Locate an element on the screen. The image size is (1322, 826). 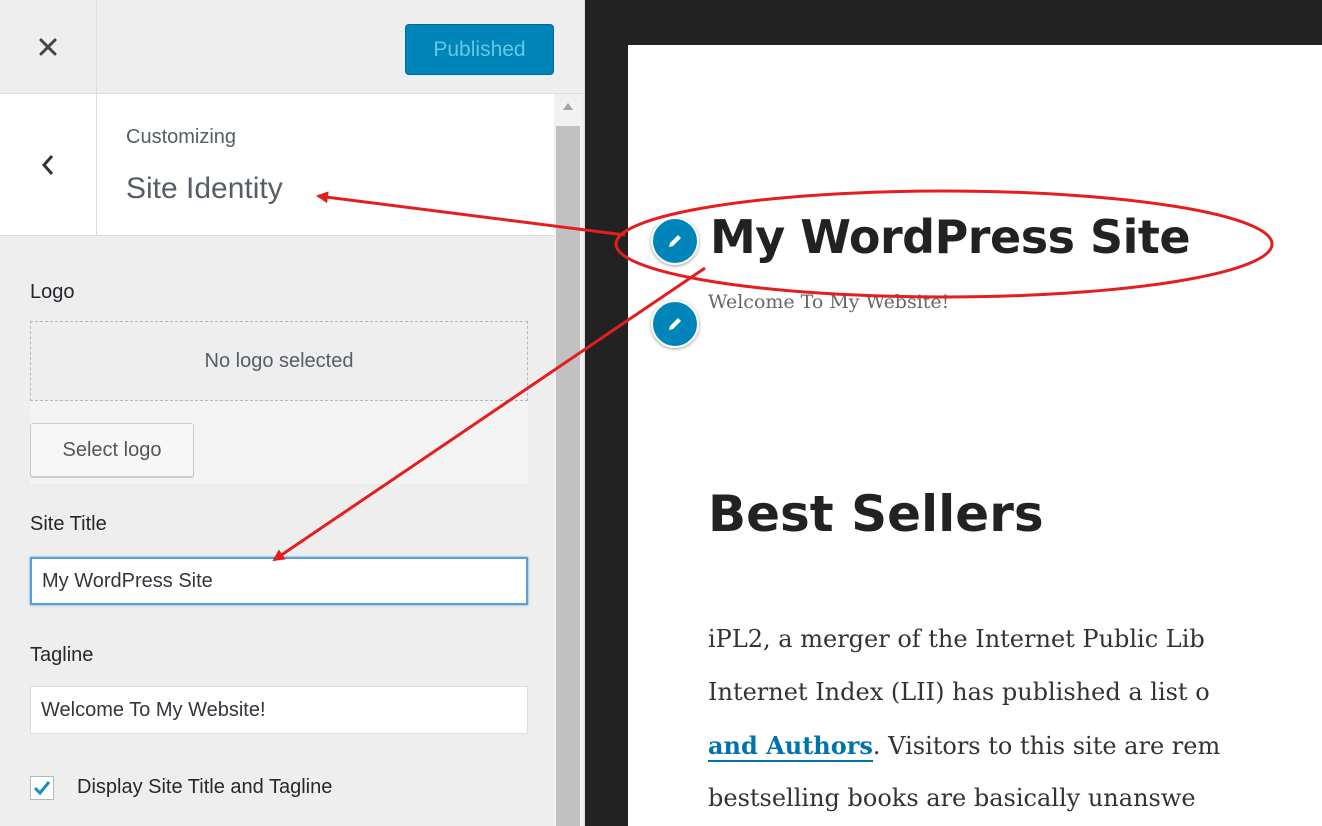
logo-label: Logo is located at coordinates (52, 292).